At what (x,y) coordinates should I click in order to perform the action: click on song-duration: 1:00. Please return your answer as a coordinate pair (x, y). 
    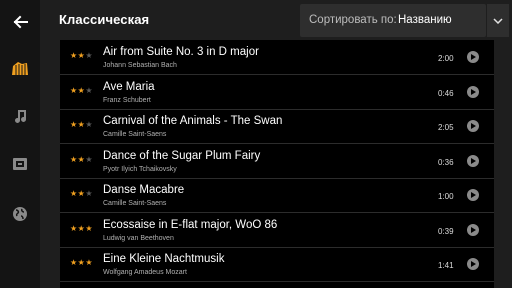
    Looking at the image, I should click on (446, 196).